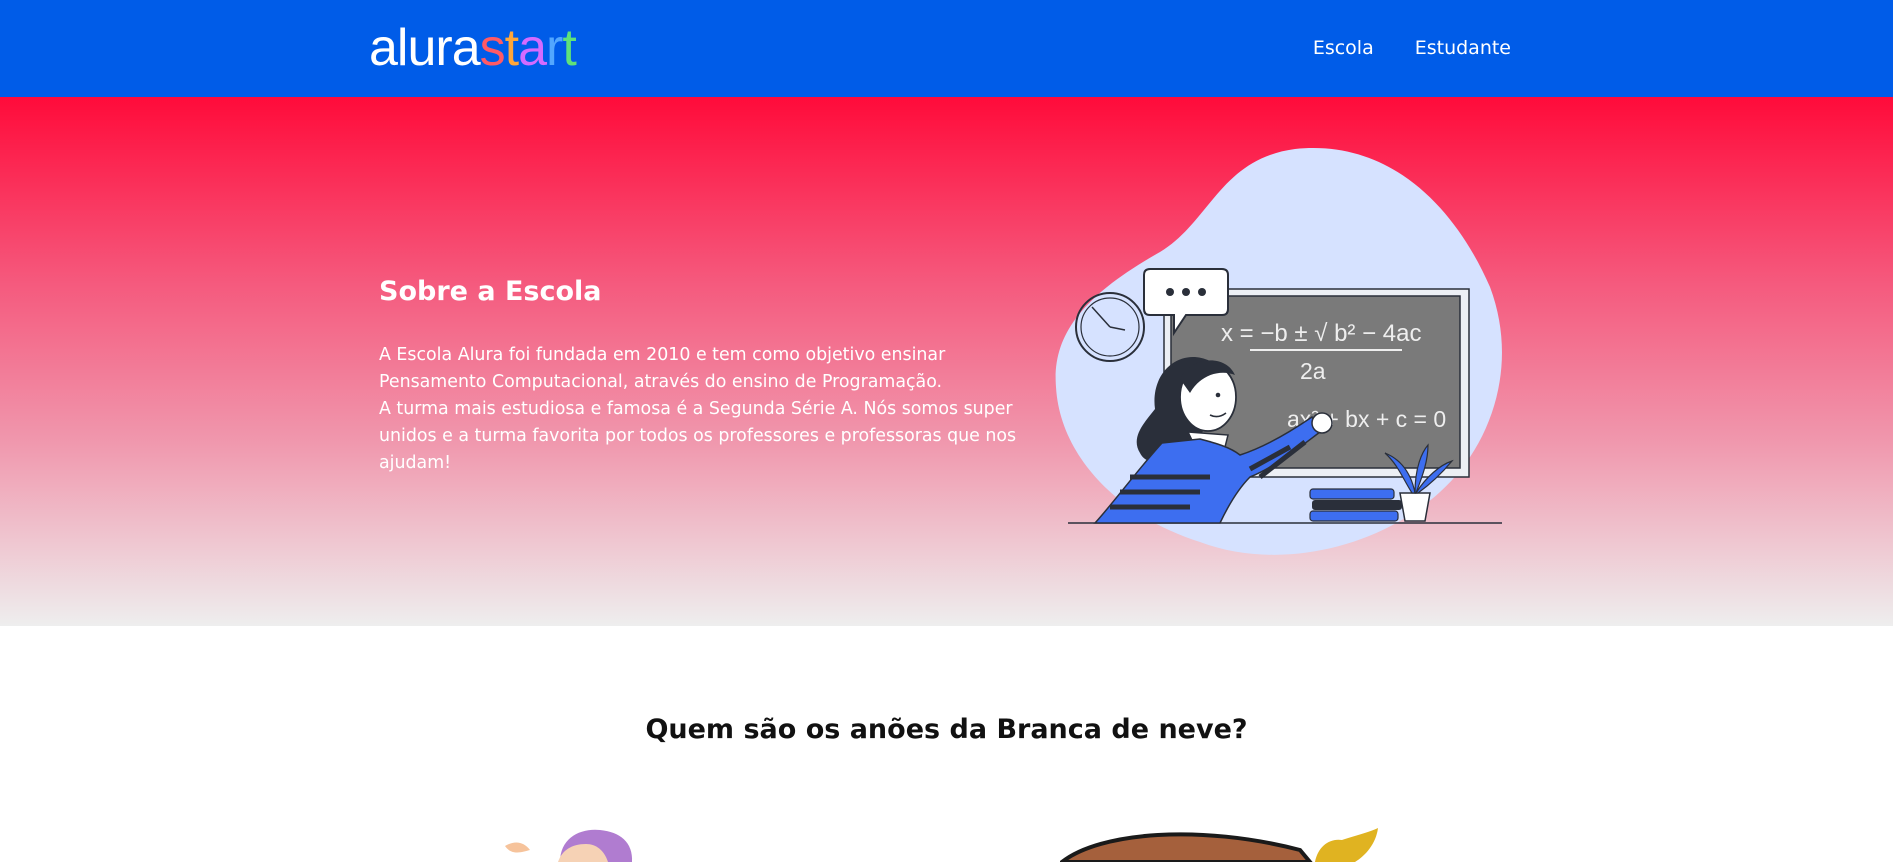  I want to click on logo-letter-t: t, so click(511, 48).